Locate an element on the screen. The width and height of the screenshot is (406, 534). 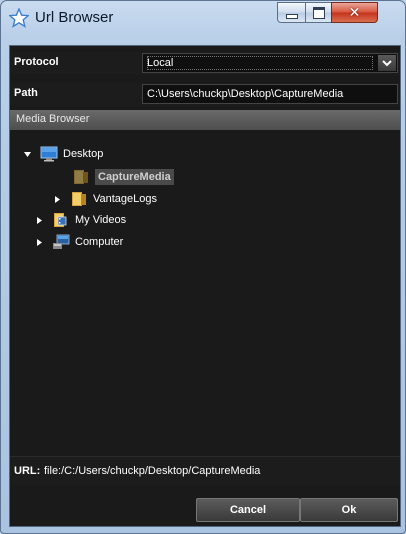
minimize-button is located at coordinates (291, 12).